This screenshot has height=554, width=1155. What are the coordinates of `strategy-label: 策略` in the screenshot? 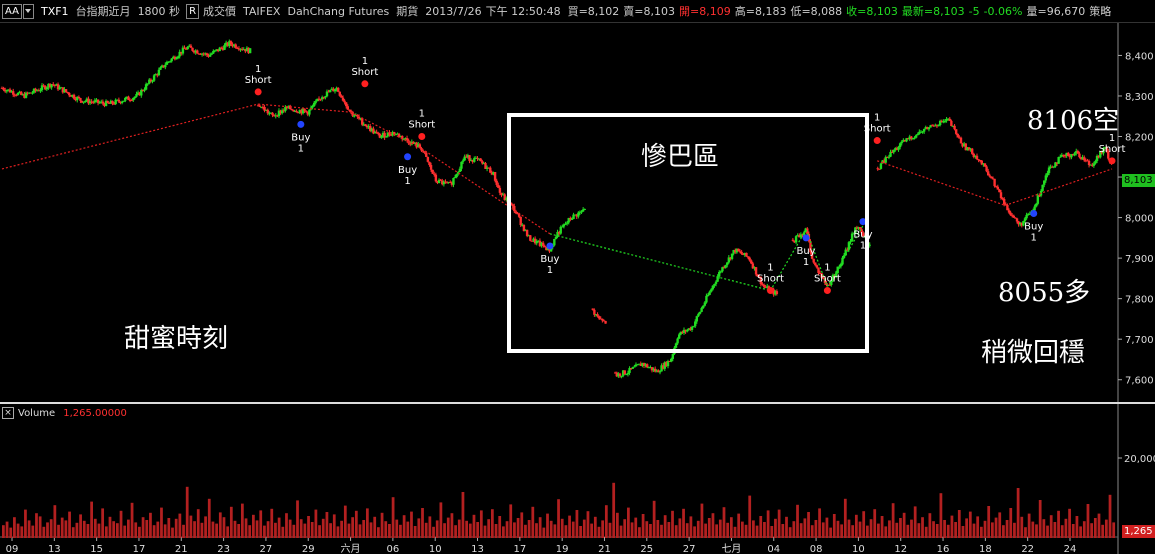 It's located at (1100, 11).